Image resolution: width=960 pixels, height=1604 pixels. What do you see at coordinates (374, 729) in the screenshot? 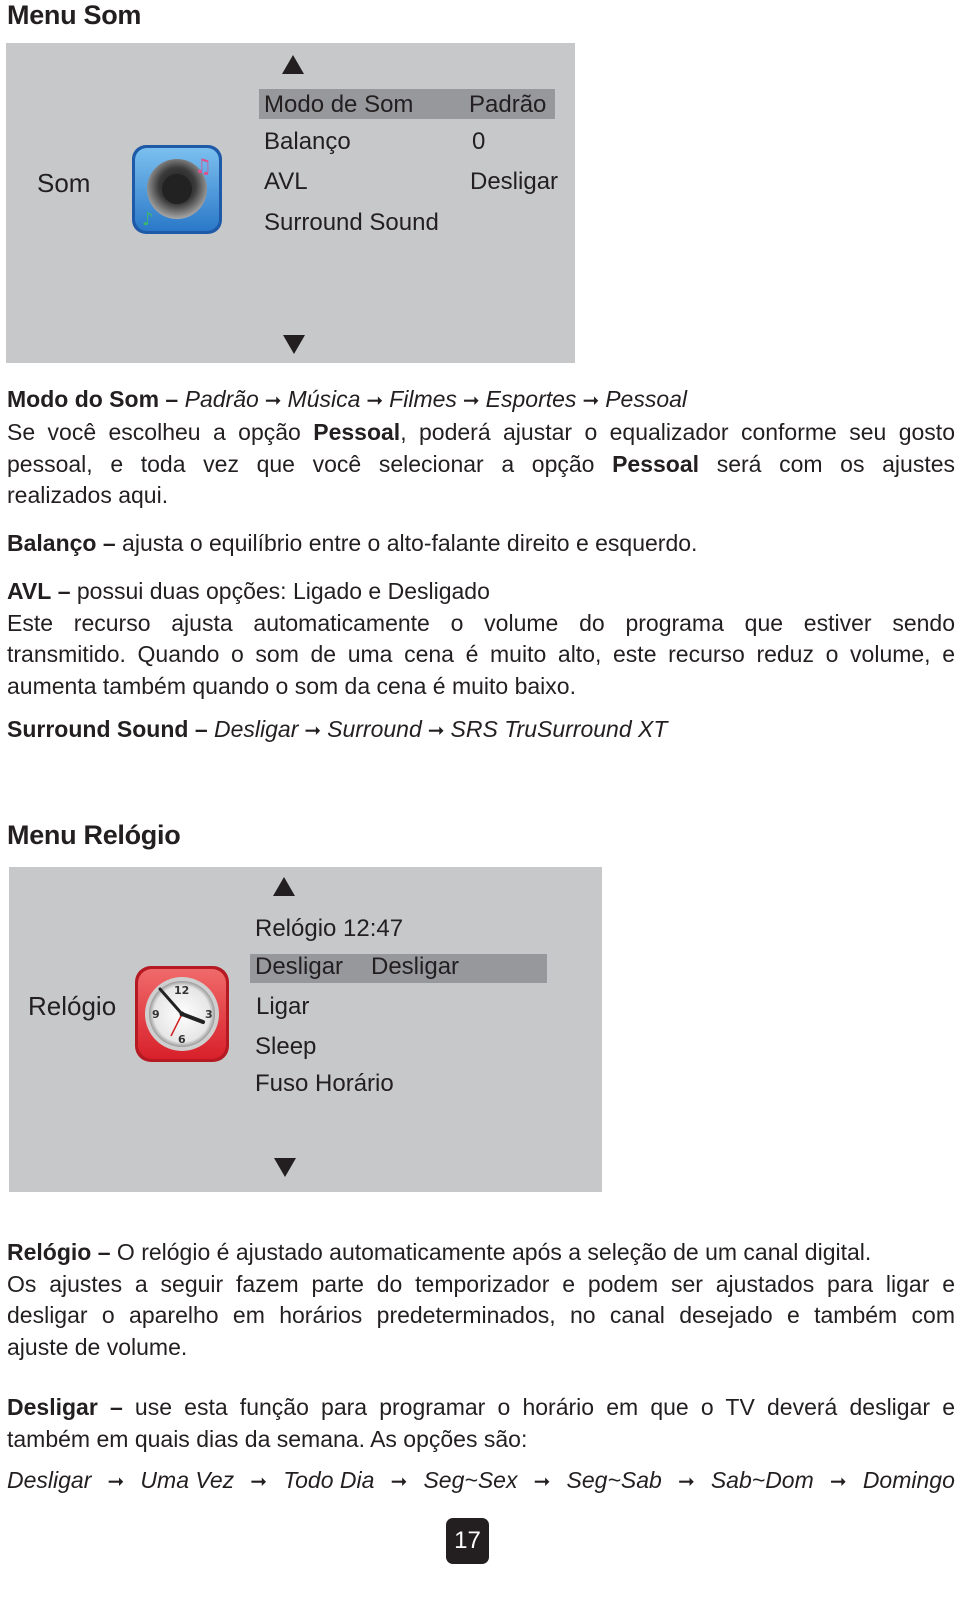
I see `option-surround: Surround` at bounding box center [374, 729].